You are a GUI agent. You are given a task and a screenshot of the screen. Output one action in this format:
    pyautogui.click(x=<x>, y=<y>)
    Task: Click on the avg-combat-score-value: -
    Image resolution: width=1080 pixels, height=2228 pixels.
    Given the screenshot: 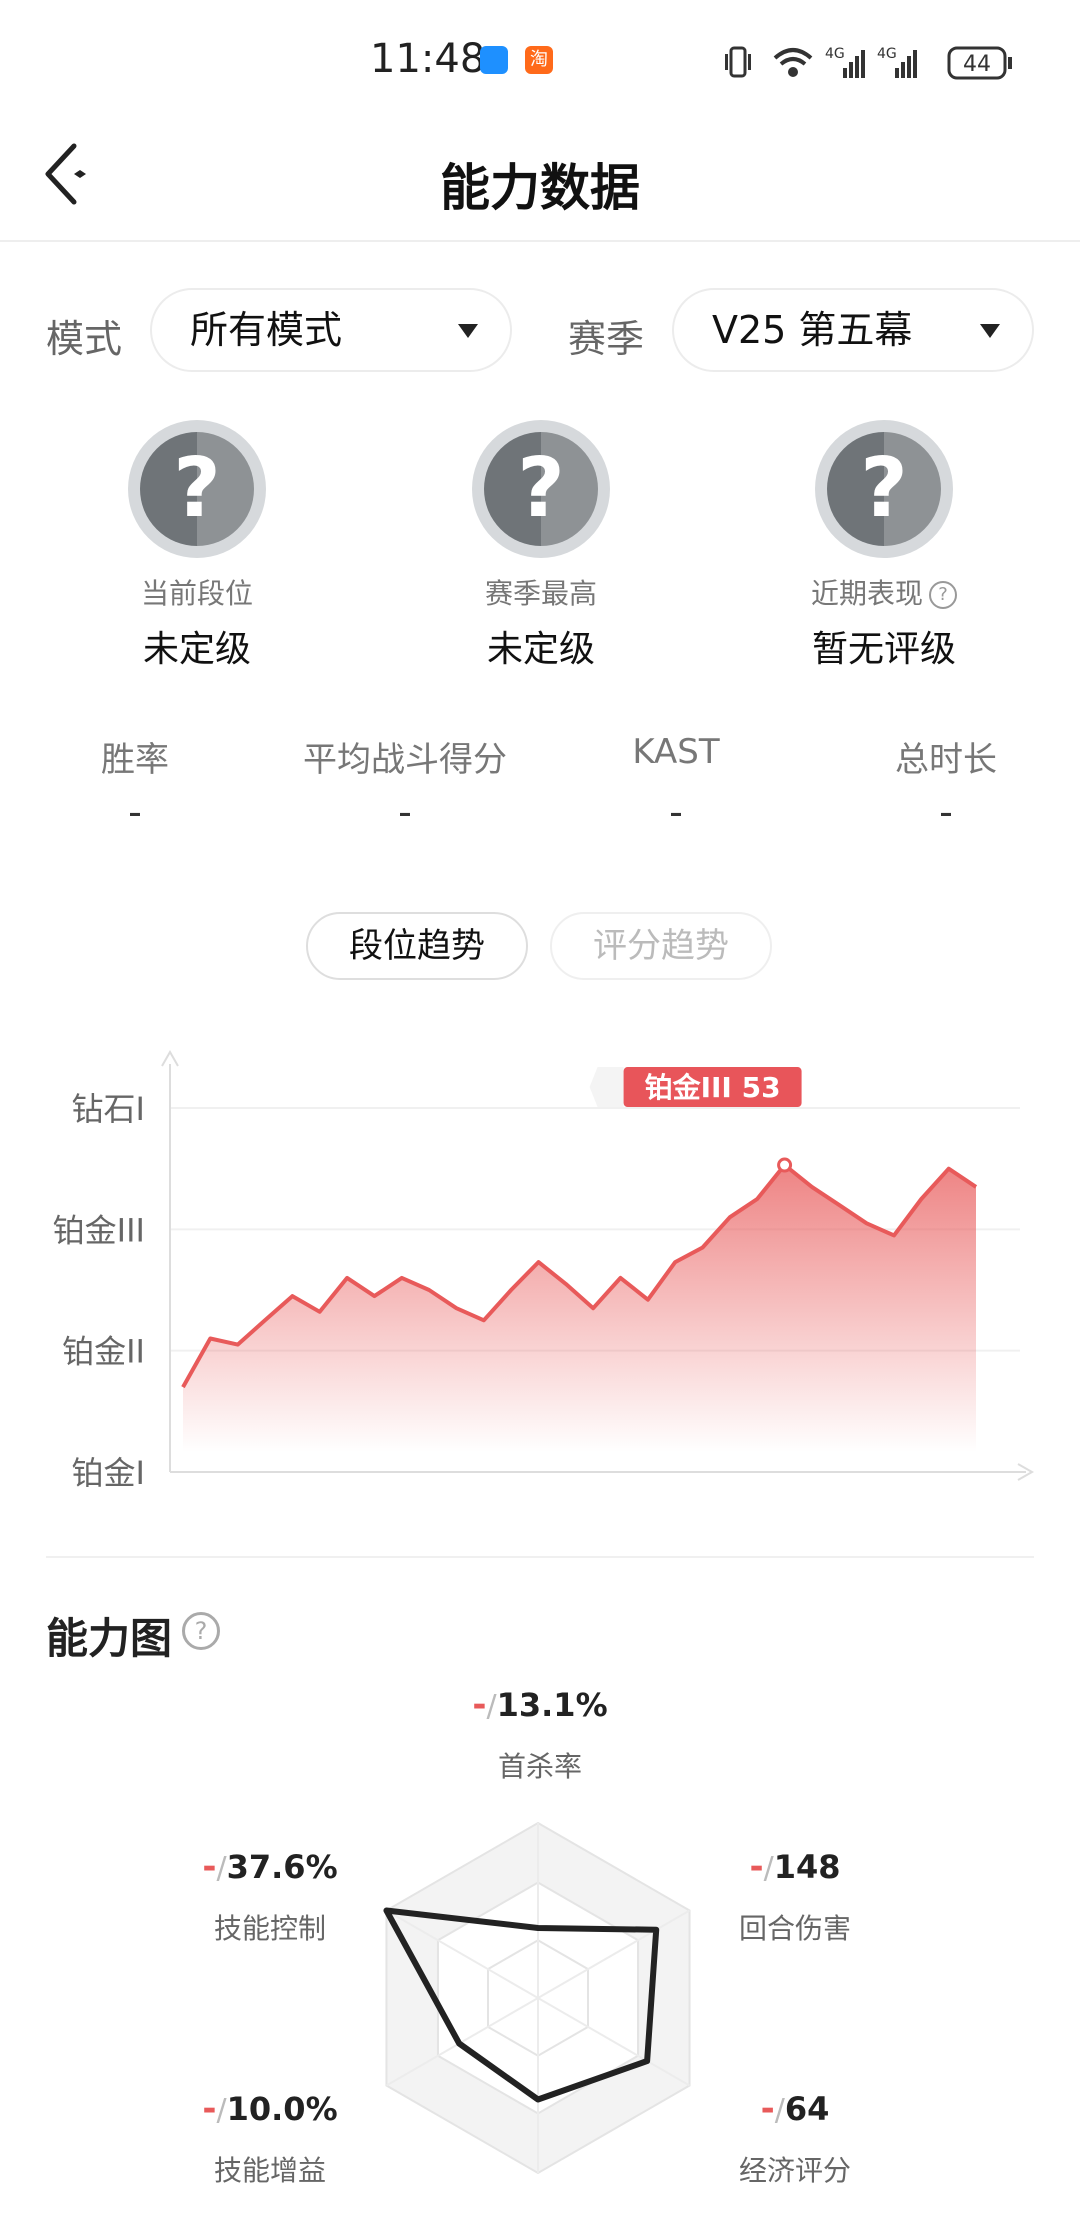 What is the action you would take?
    pyautogui.click(x=405, y=812)
    